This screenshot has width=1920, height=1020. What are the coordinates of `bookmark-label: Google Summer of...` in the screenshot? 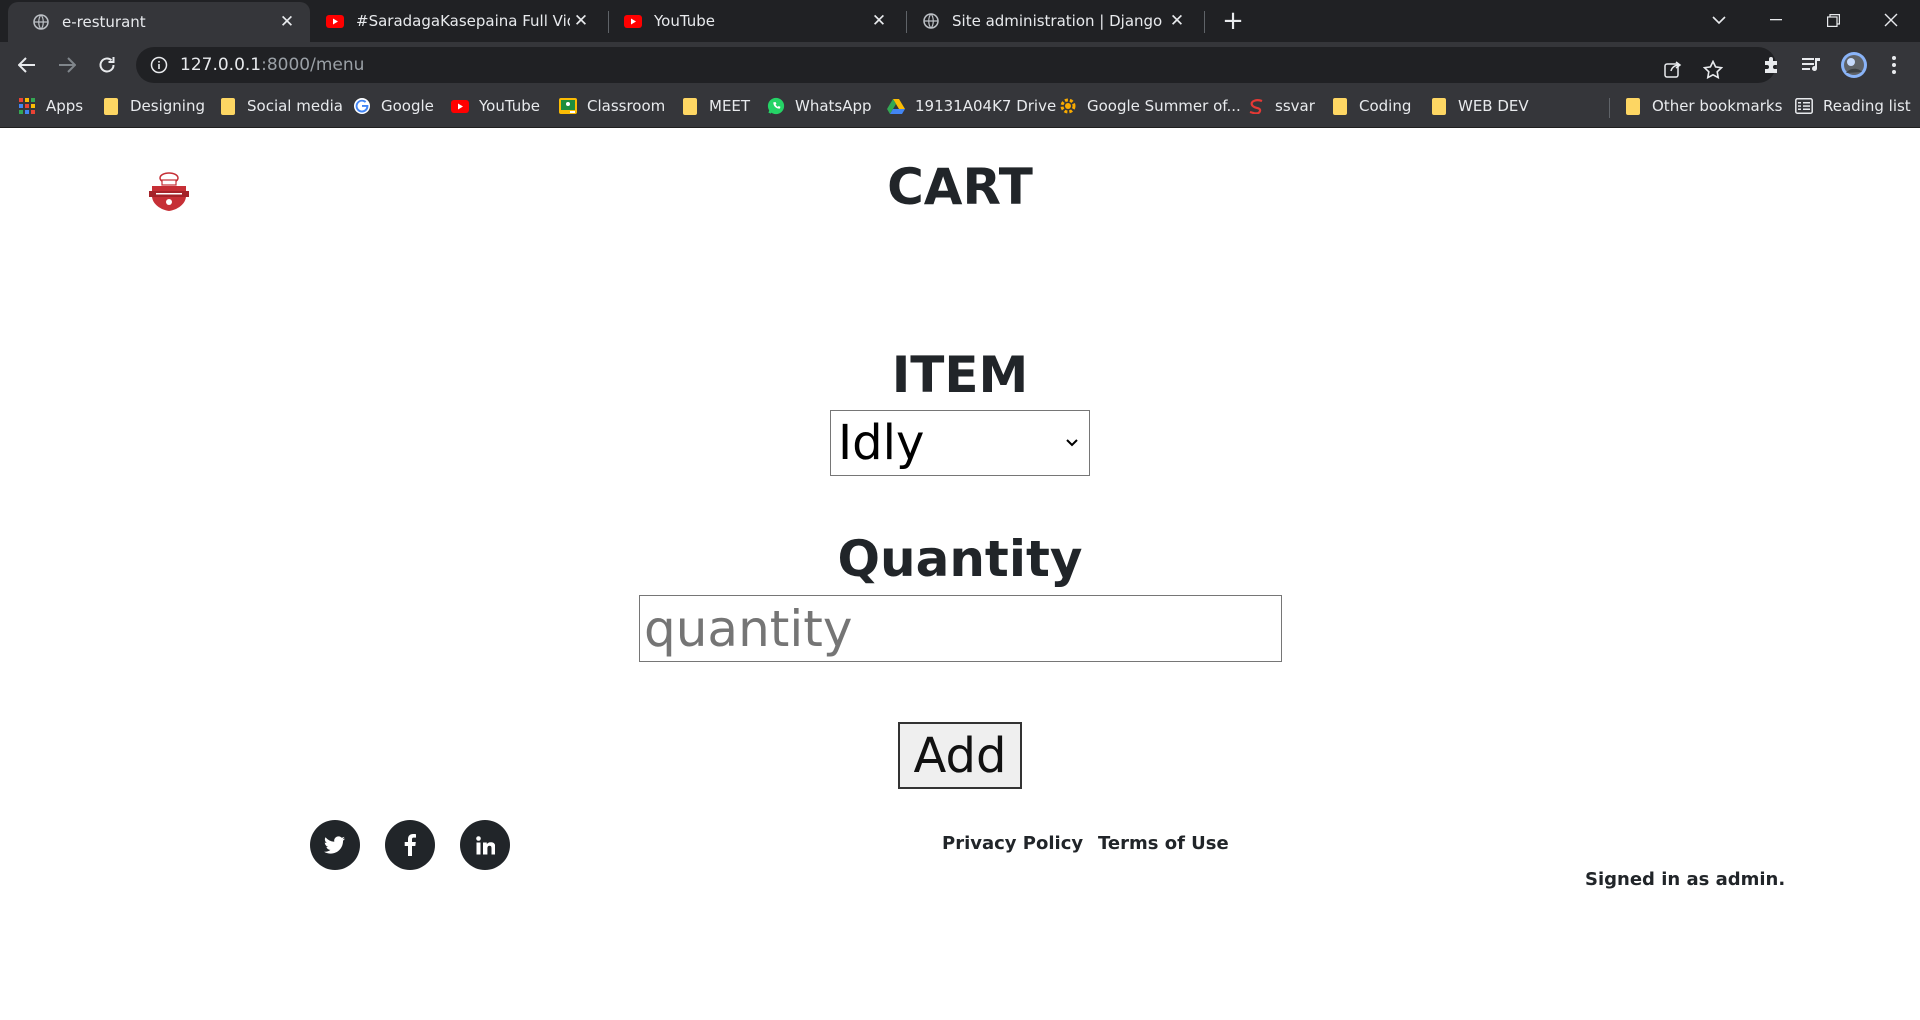 It's located at (1164, 106).